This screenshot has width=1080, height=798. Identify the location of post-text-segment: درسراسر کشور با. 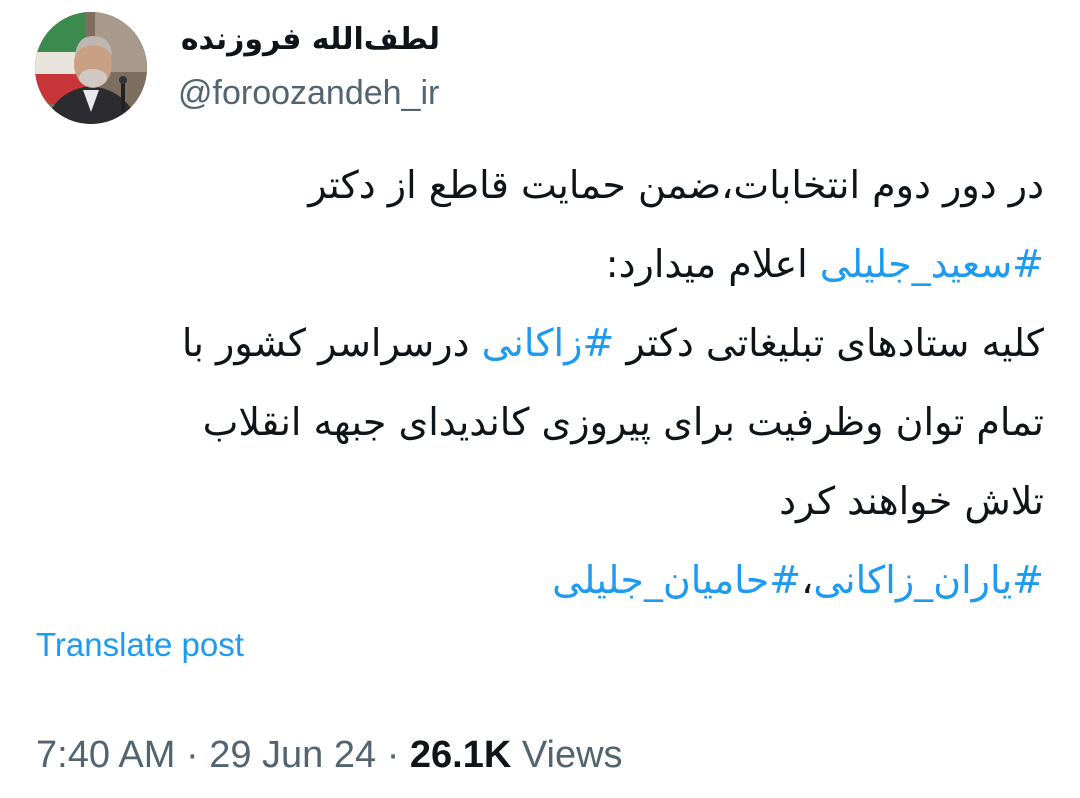
(331, 343).